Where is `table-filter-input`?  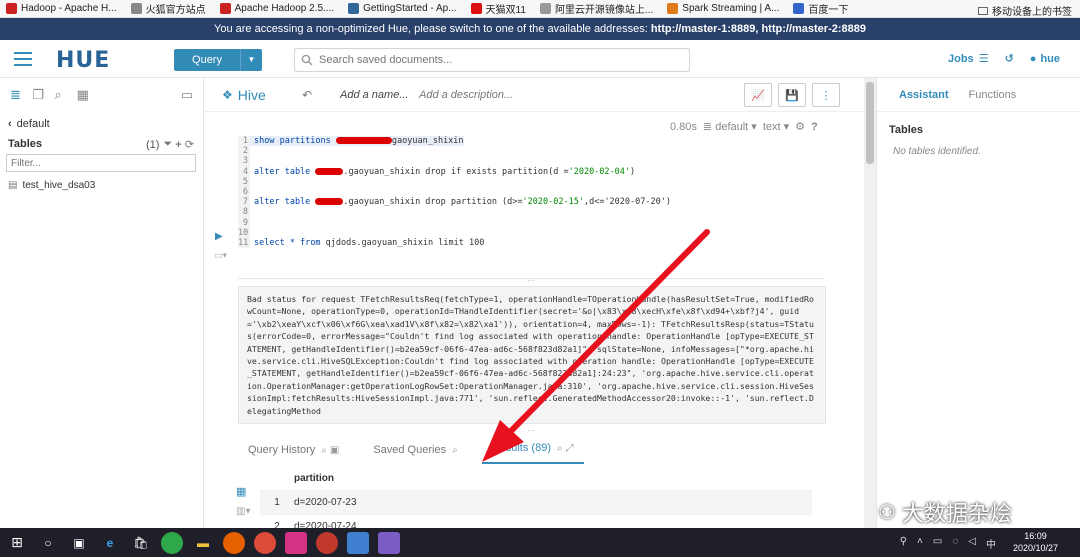 table-filter-input is located at coordinates (101, 163).